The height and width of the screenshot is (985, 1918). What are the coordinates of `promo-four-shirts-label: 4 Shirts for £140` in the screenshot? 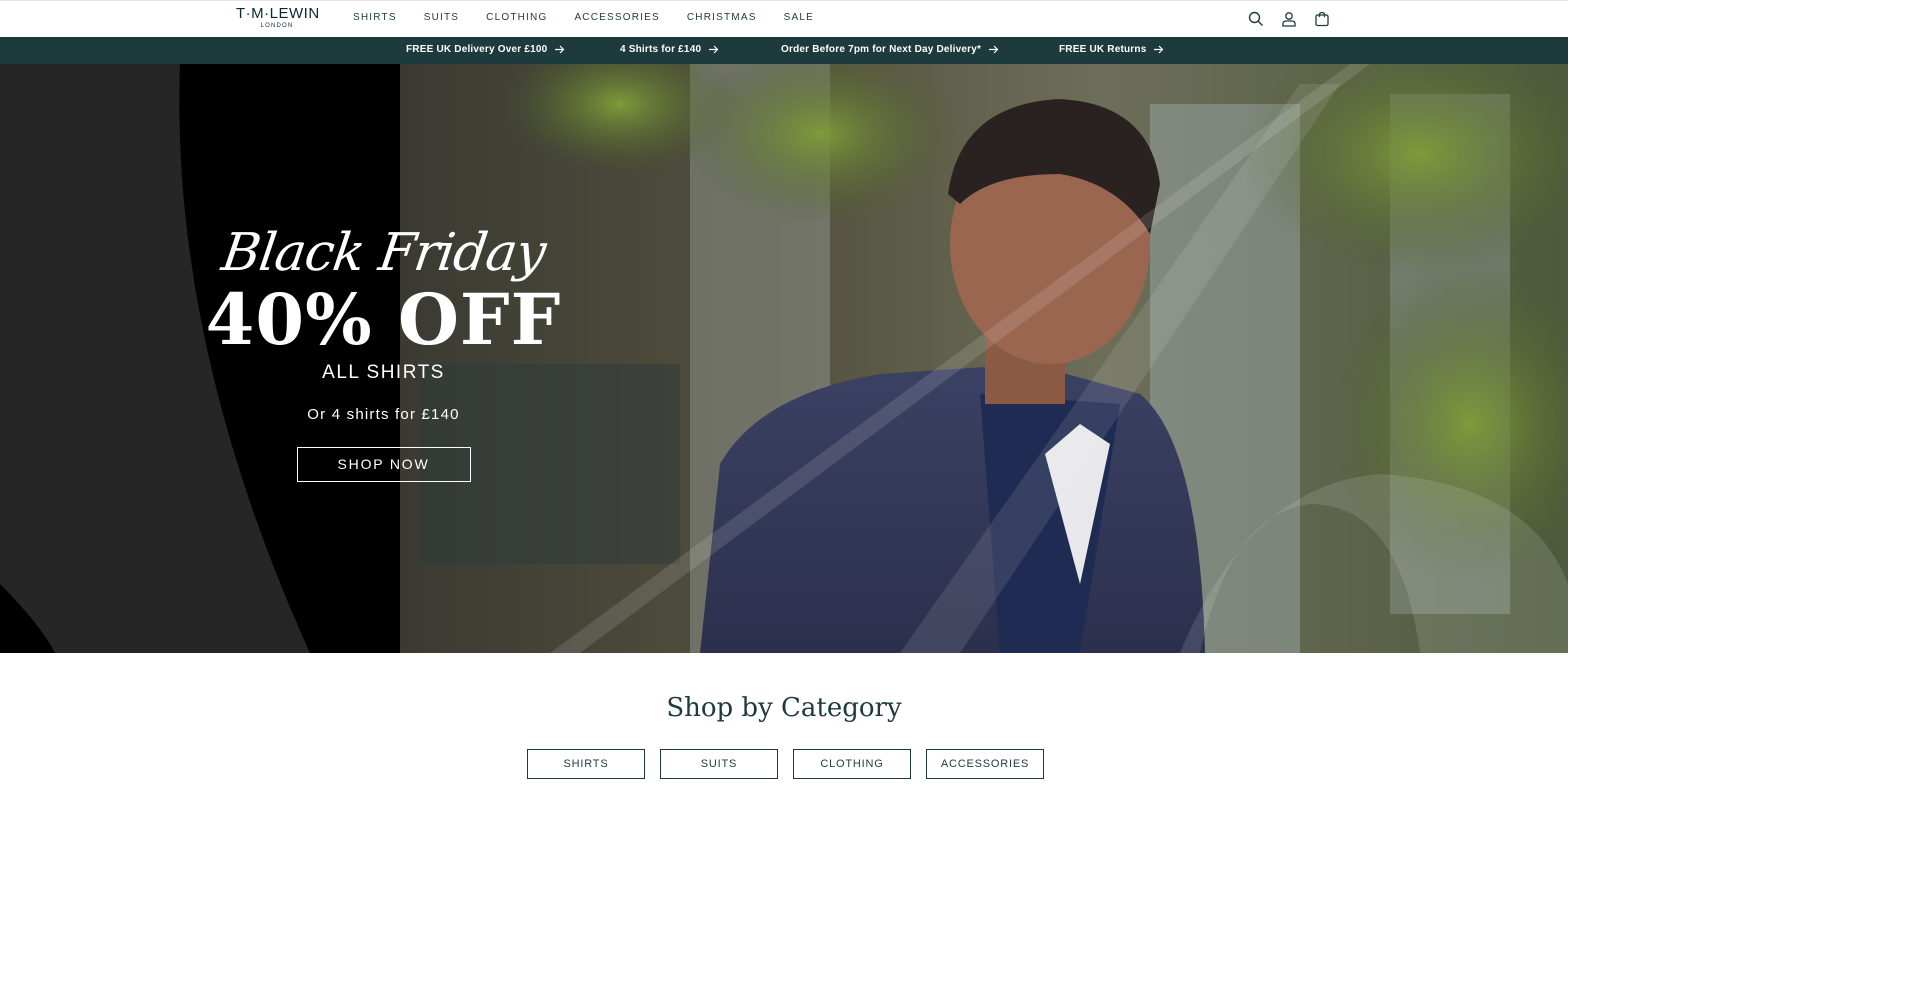 It's located at (661, 49).